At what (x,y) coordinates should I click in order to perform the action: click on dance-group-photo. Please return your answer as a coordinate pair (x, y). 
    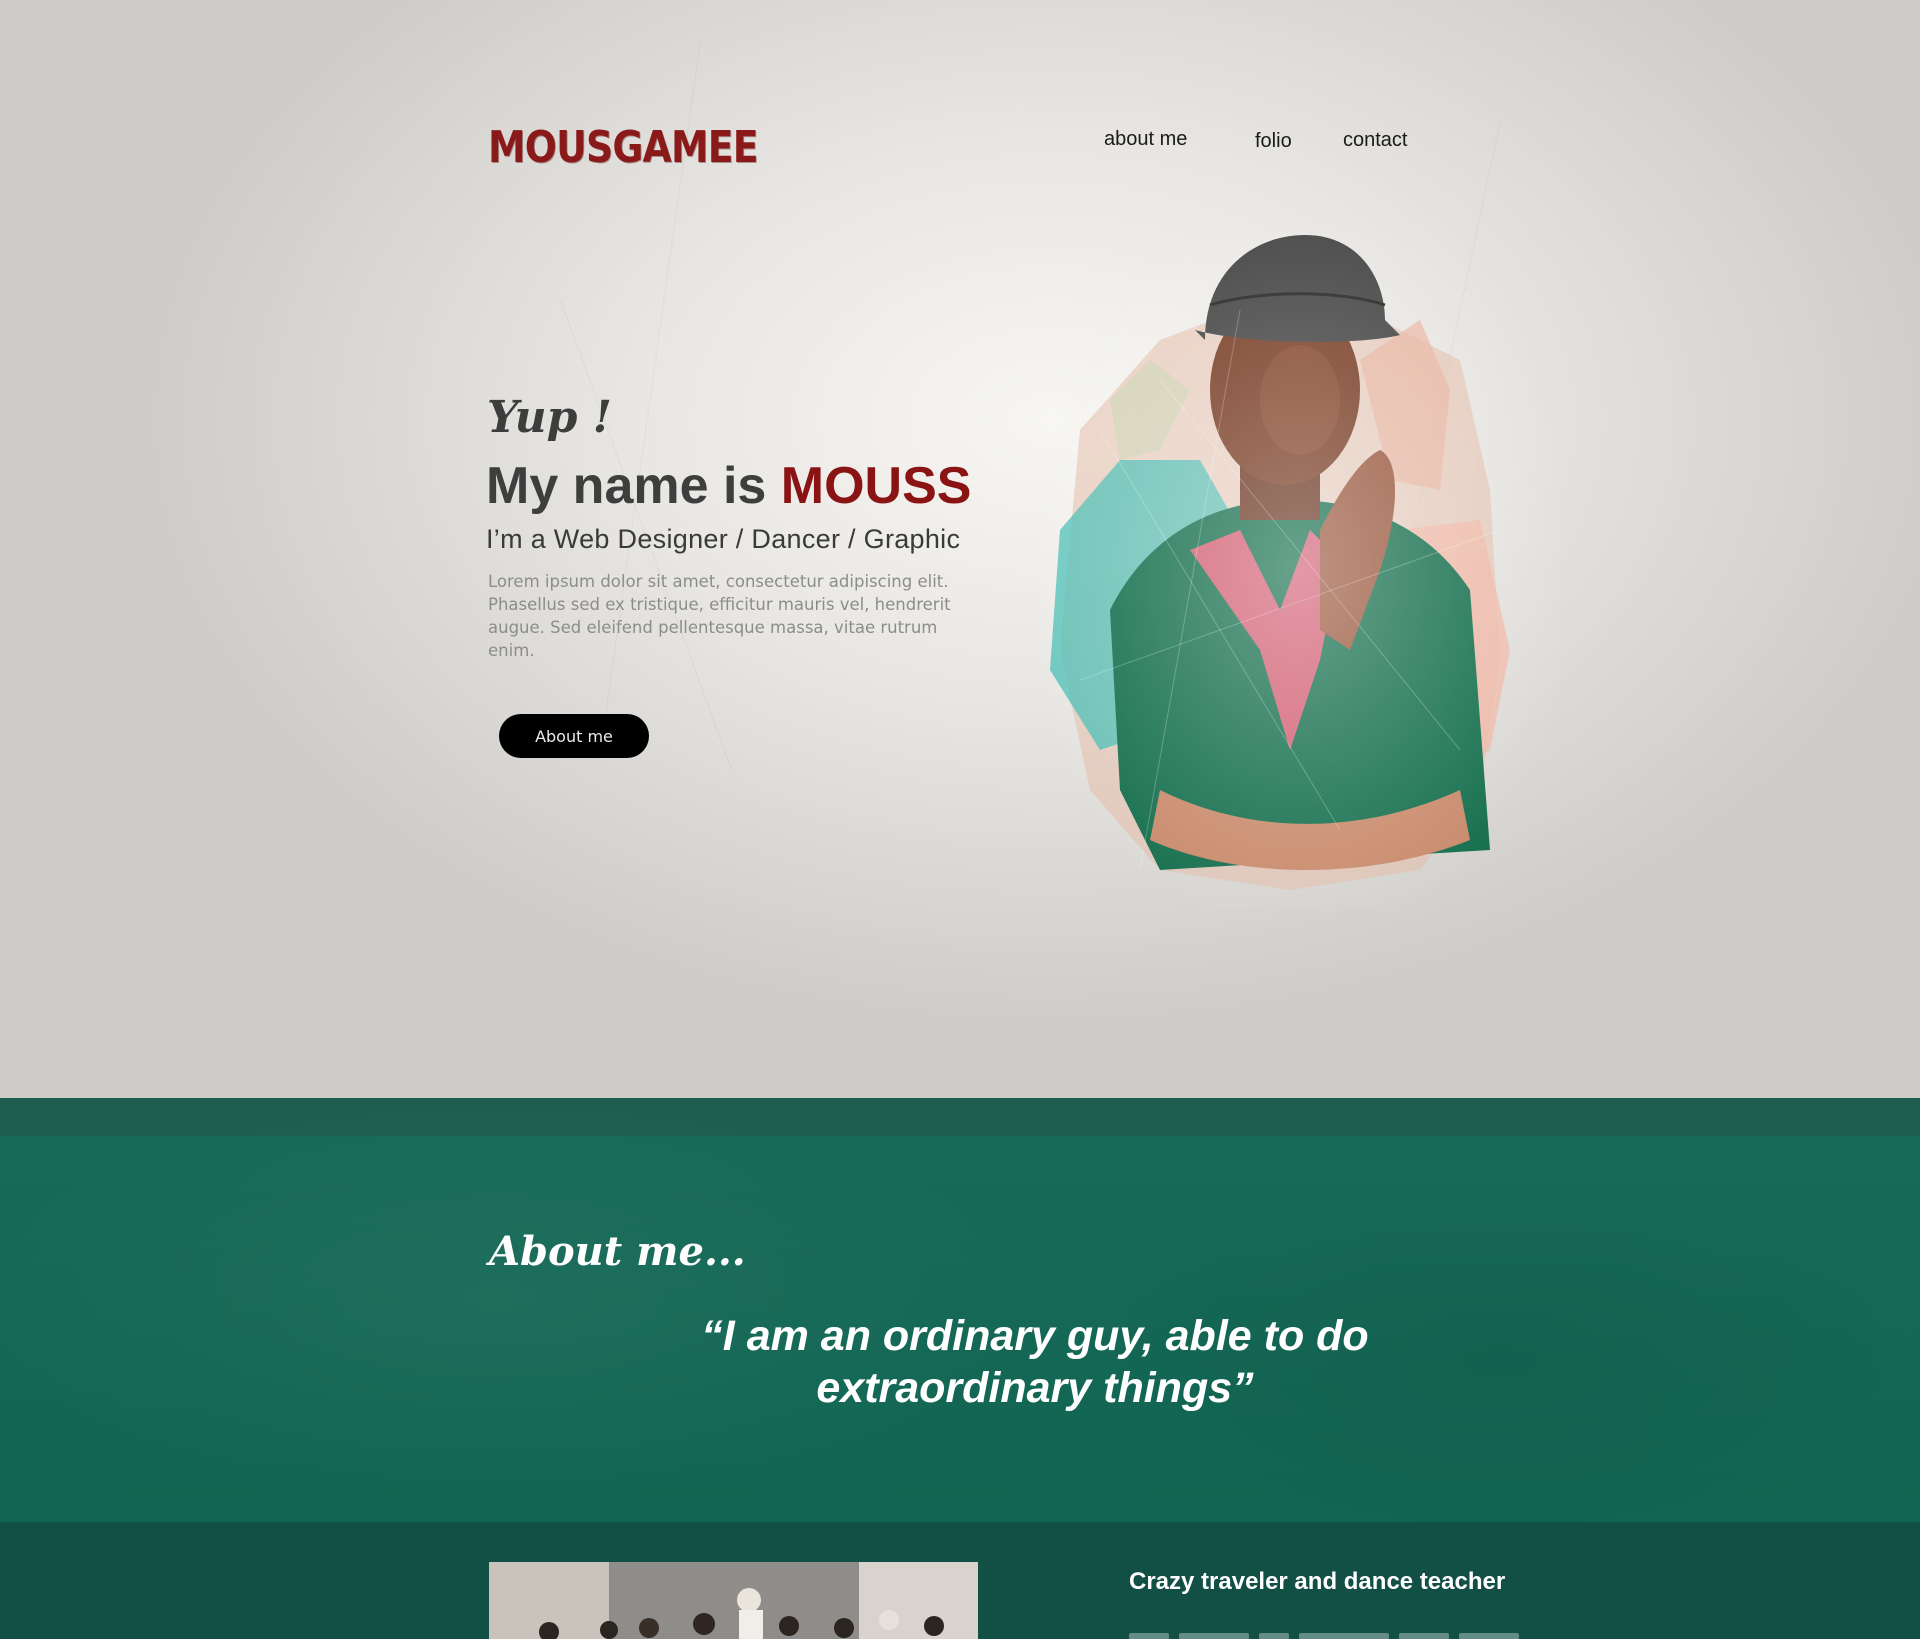
    Looking at the image, I should click on (733, 1600).